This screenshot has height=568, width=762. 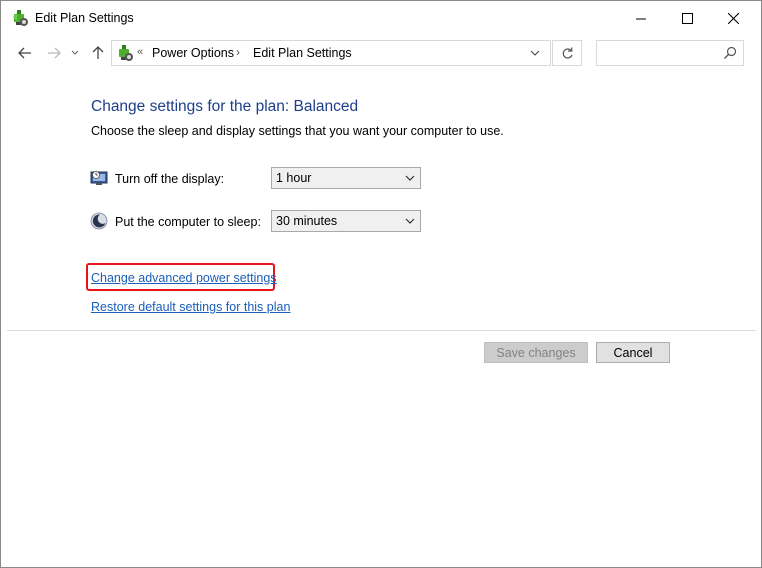 I want to click on display-timeout-label: Turn off the display:, so click(x=170, y=179).